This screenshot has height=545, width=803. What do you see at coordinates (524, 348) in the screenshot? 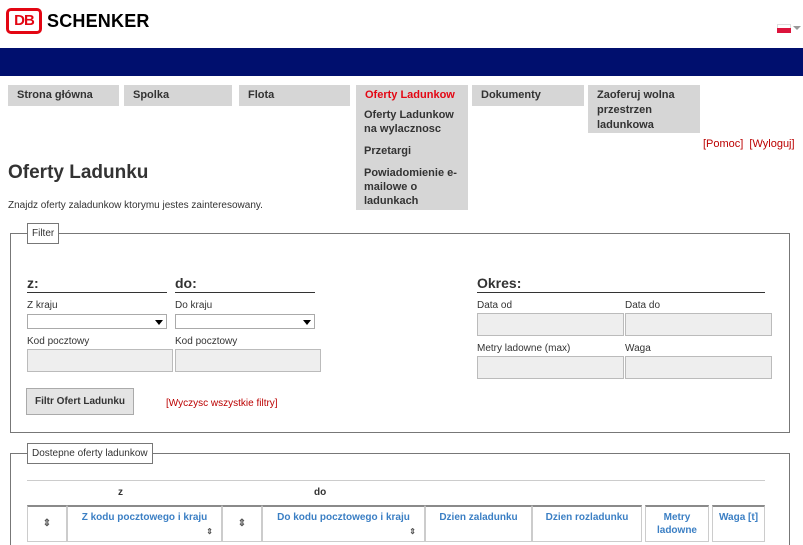
I see `loading-meters-label: Metry ladowne (max)` at bounding box center [524, 348].